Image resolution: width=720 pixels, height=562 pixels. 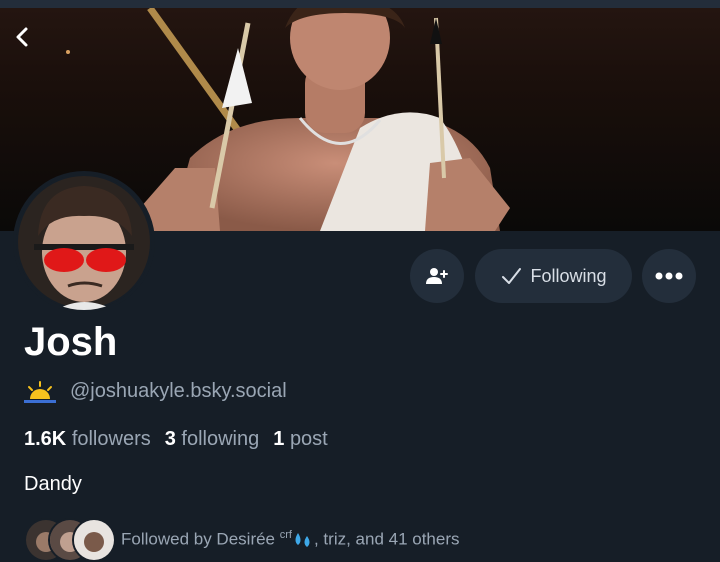 I want to click on avatar-image, so click(x=84, y=243).